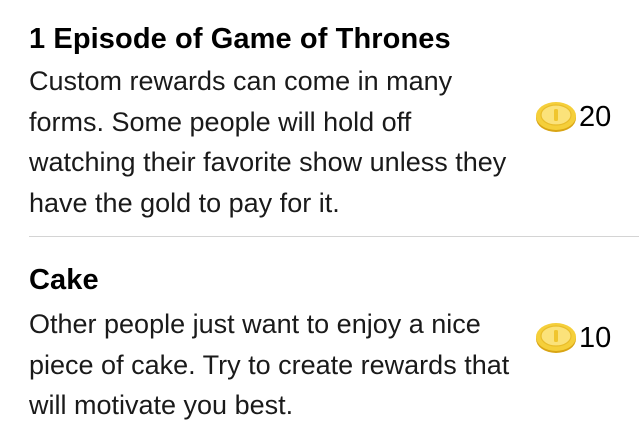  I want to click on reward-cost: 10, so click(572, 338).